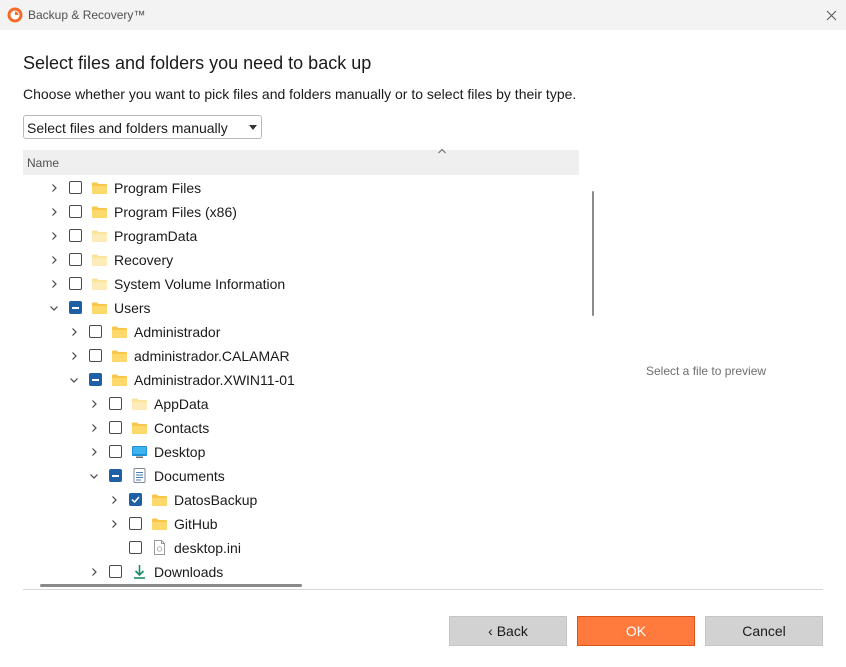  I want to click on tree-row-label: ProgramData, so click(156, 236).